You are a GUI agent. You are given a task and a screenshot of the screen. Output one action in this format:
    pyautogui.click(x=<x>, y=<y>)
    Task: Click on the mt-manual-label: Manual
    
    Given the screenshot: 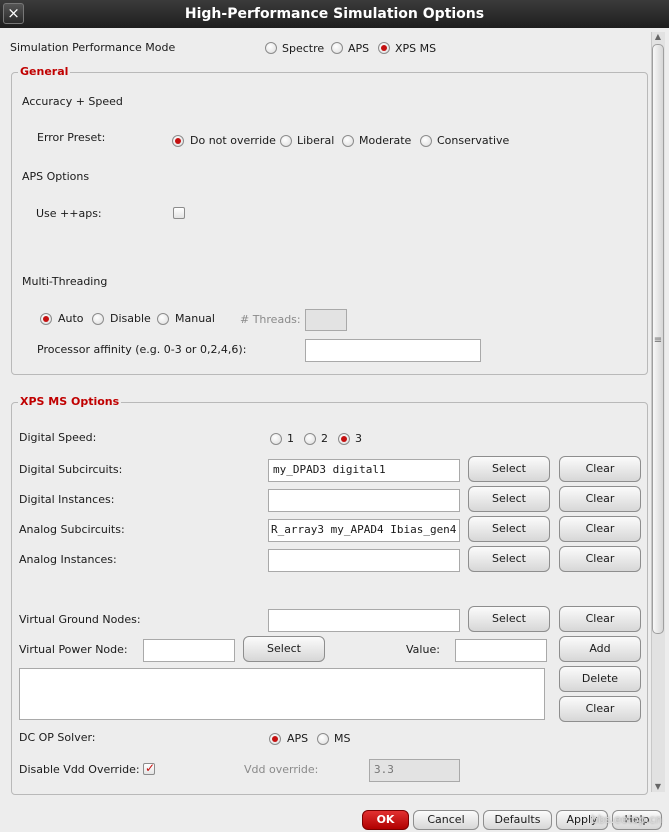 What is the action you would take?
    pyautogui.click(x=195, y=318)
    